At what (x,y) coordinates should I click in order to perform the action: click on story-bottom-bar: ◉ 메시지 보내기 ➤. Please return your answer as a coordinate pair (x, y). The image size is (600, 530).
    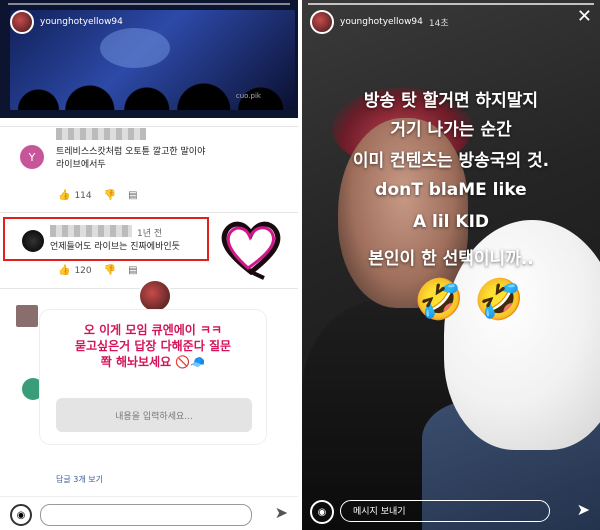
    Looking at the image, I should click on (451, 512).